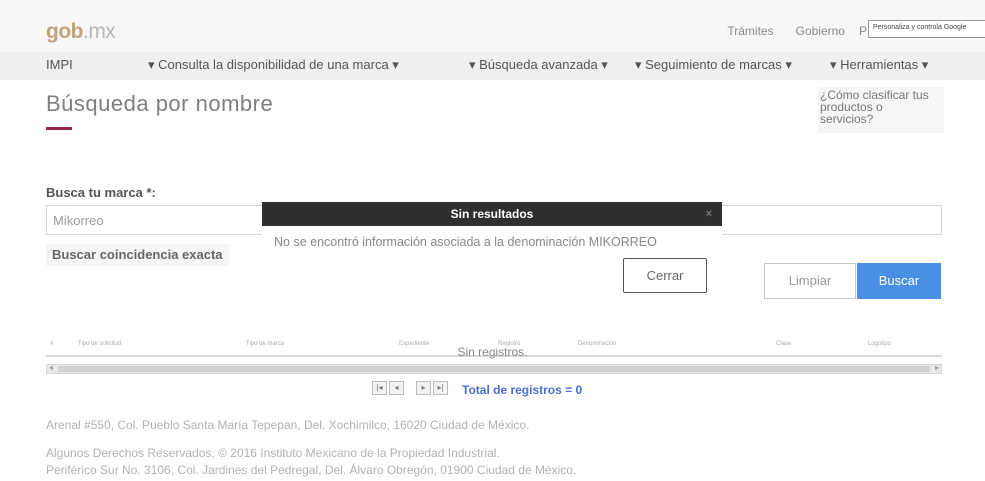 The width and height of the screenshot is (985, 481). What do you see at coordinates (59, 128) in the screenshot?
I see `title-underline` at bounding box center [59, 128].